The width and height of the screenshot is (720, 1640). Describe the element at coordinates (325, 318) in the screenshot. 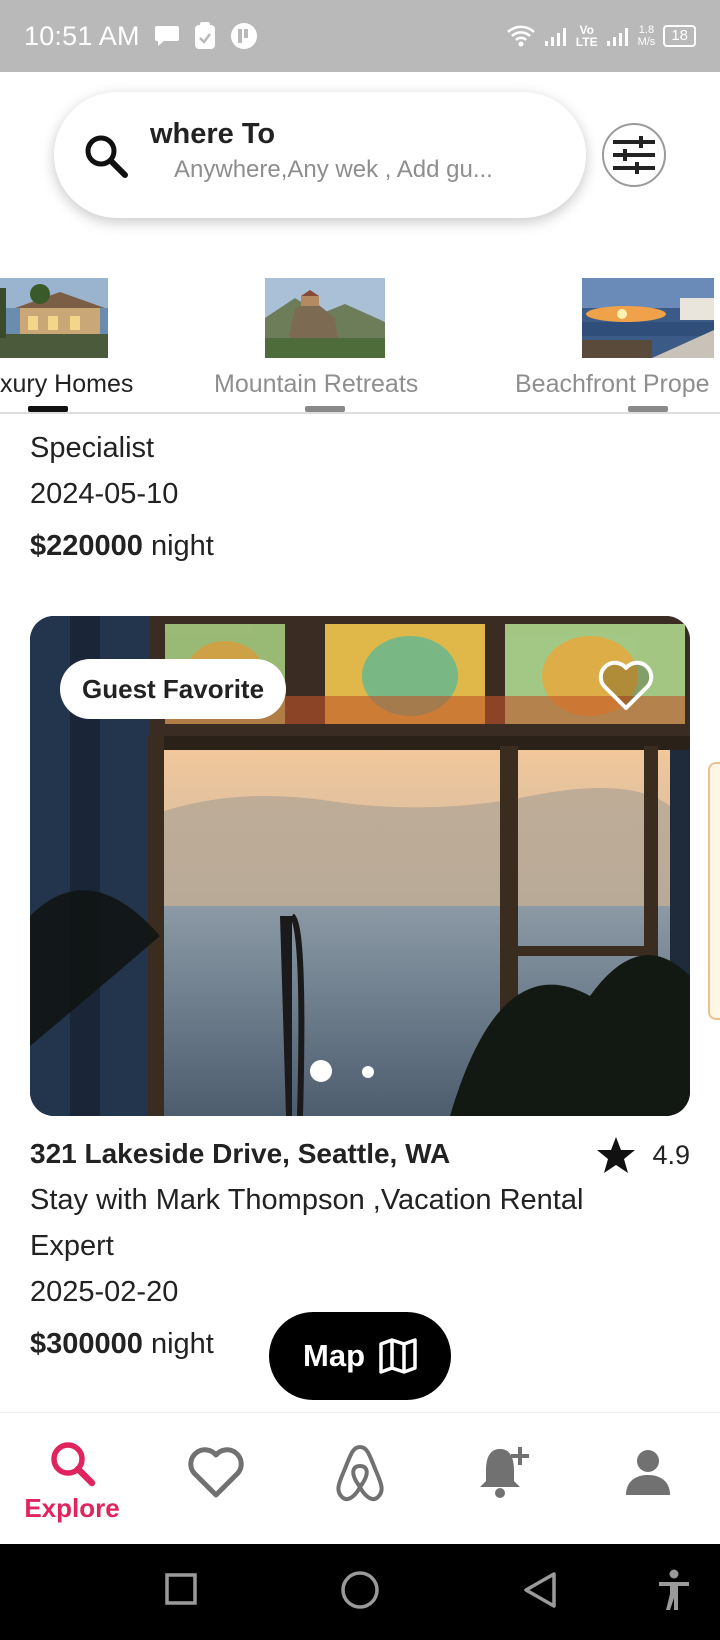

I see `category-thumbnail-mountain-retreats` at that location.